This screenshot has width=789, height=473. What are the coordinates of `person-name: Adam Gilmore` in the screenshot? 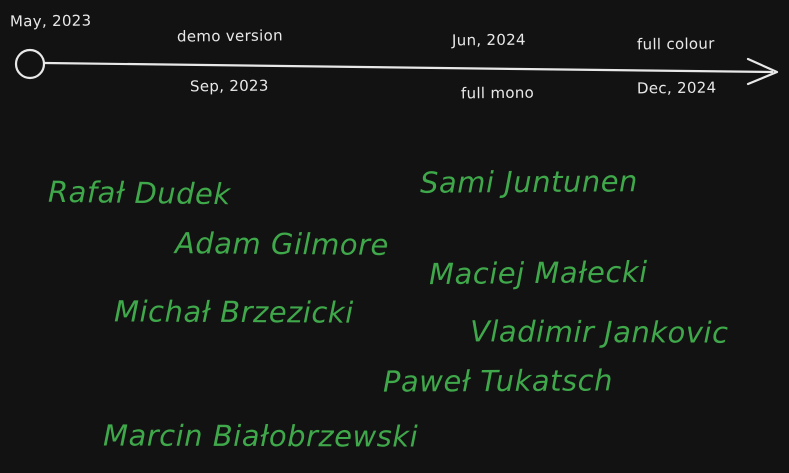 It's located at (281, 244).